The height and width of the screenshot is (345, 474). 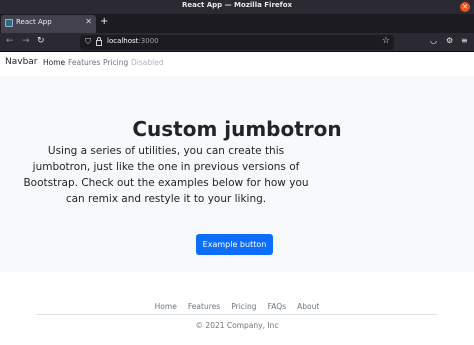 What do you see at coordinates (148, 41) in the screenshot?
I see `url-port: :3000` at bounding box center [148, 41].